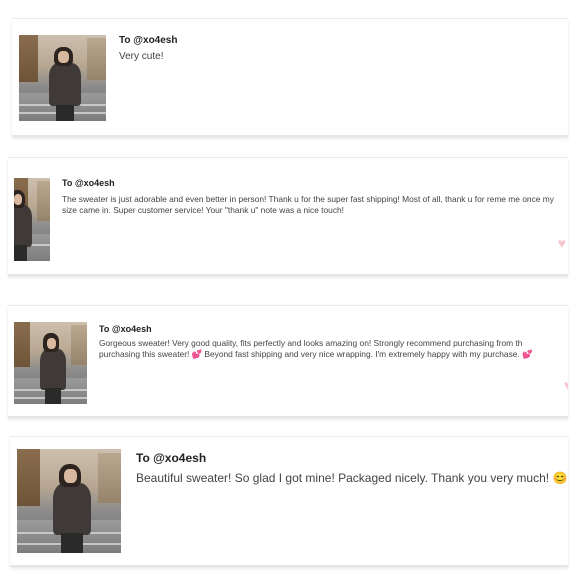 The image size is (580, 580). Describe the element at coordinates (141, 56) in the screenshot. I see `review-message: Very cute!` at that location.